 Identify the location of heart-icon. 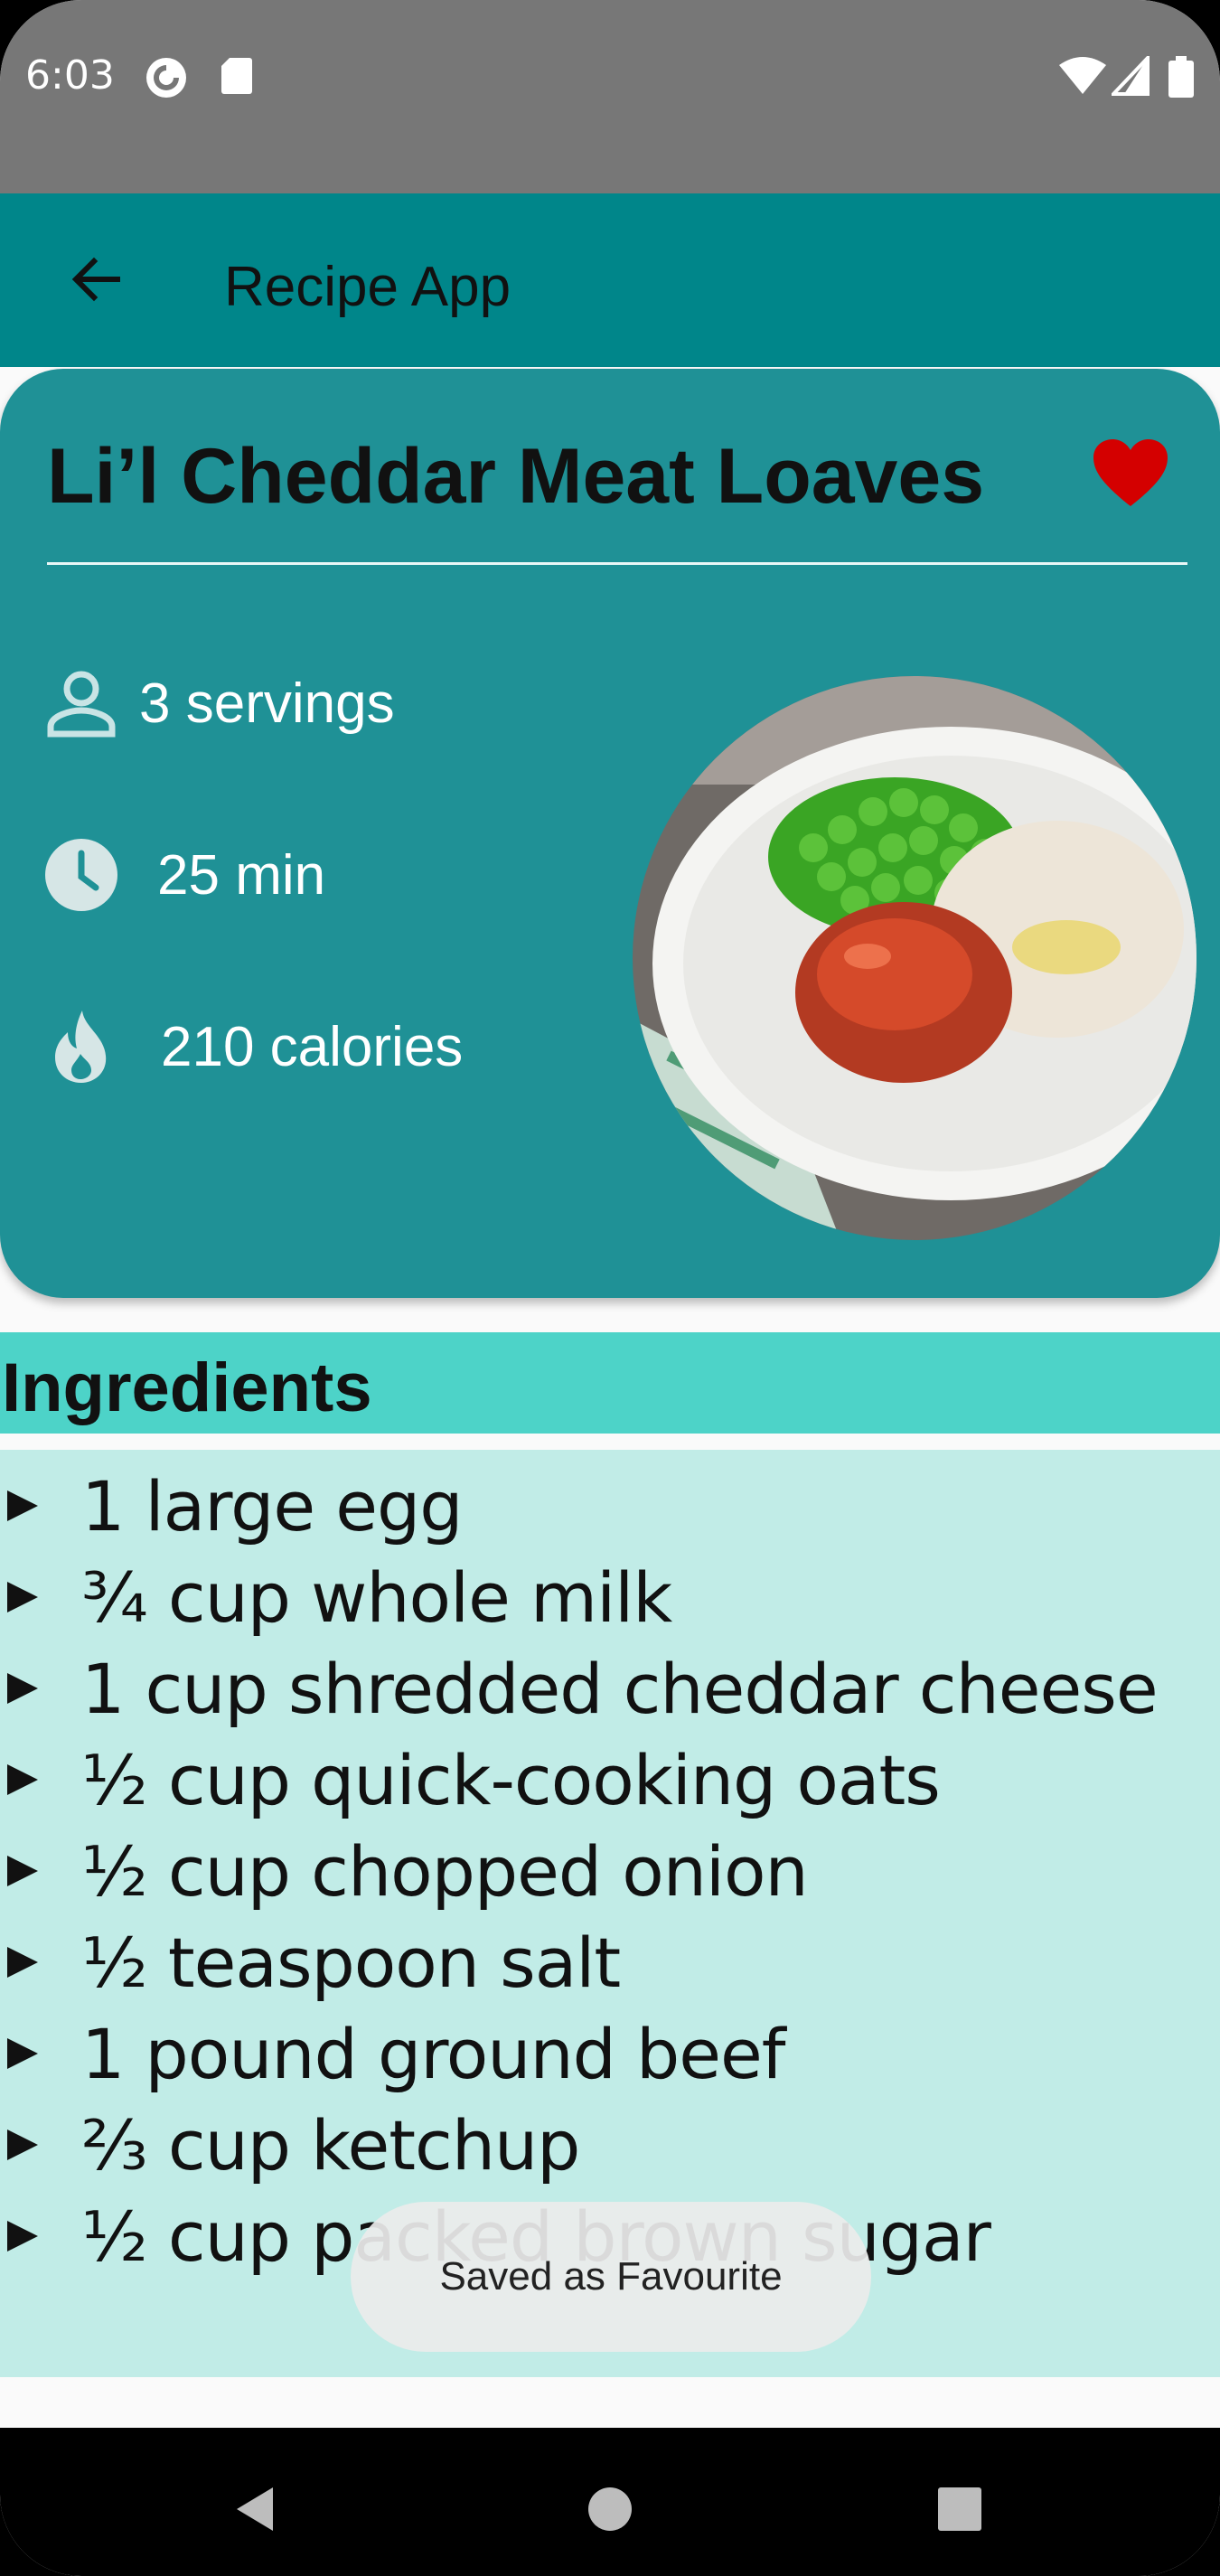
(1130, 473).